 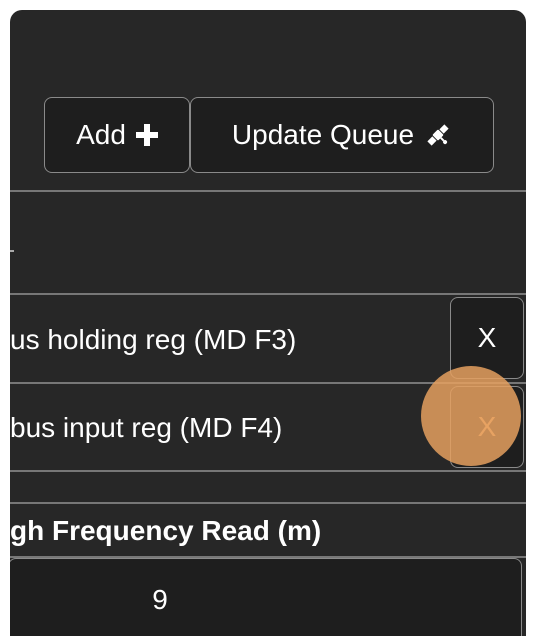 What do you see at coordinates (146, 427) in the screenshot?
I see `list-item-label: bus input reg (MD F4)` at bounding box center [146, 427].